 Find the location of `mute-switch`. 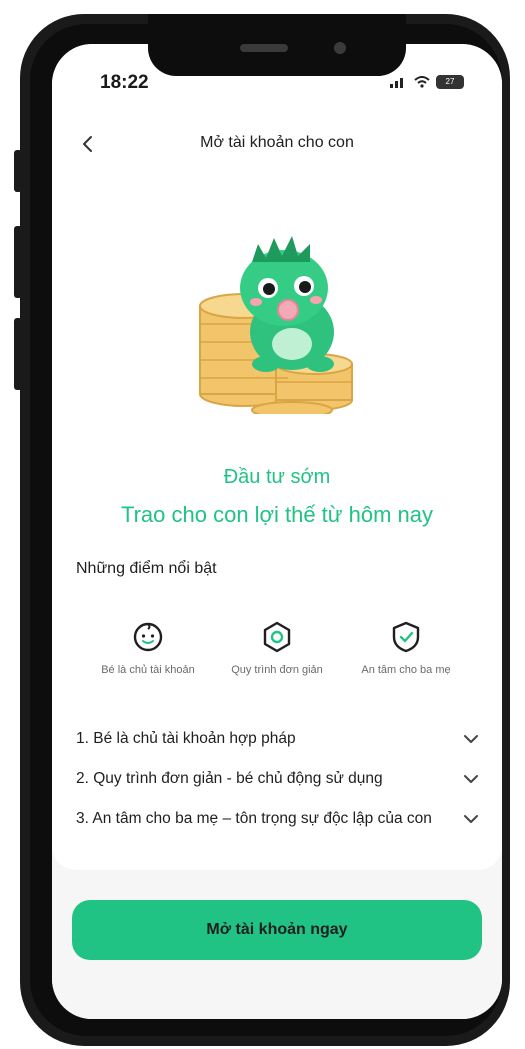

mute-switch is located at coordinates (18, 171).